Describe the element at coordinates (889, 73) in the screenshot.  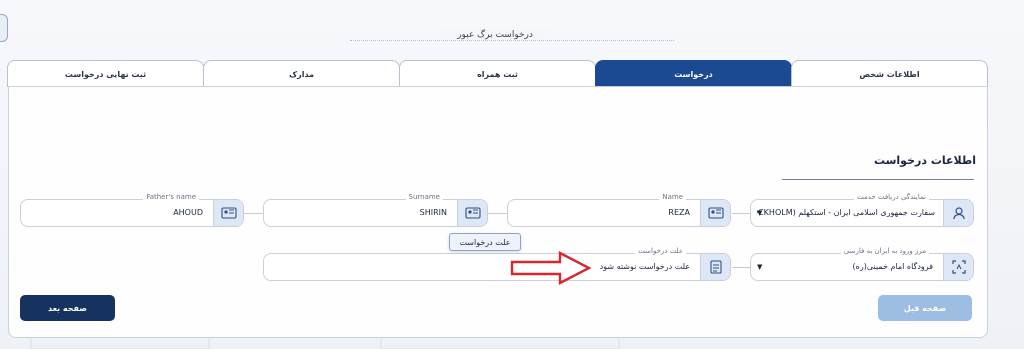
I see `tab-person-info: اطلاعات شخص` at that location.